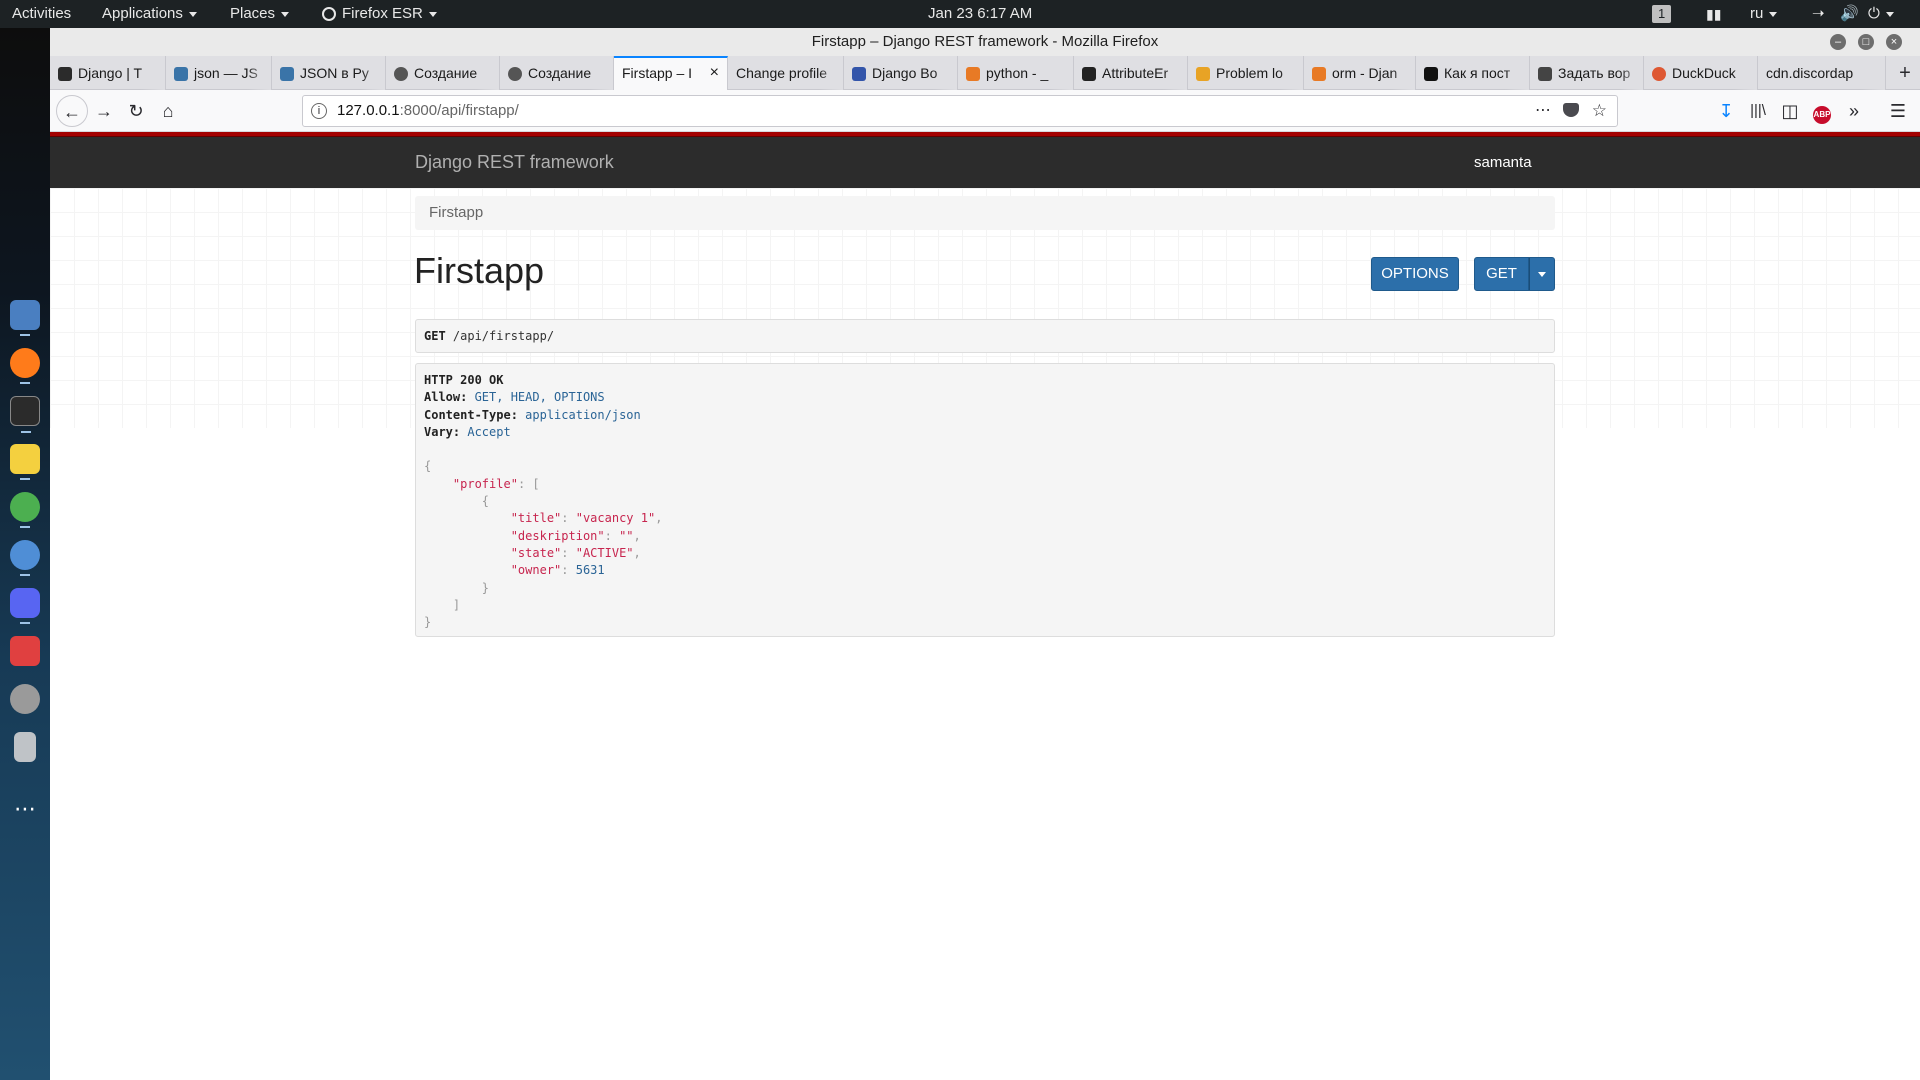 The image size is (1920, 1080). I want to click on app-menu: Firefox ESR, so click(379, 14).